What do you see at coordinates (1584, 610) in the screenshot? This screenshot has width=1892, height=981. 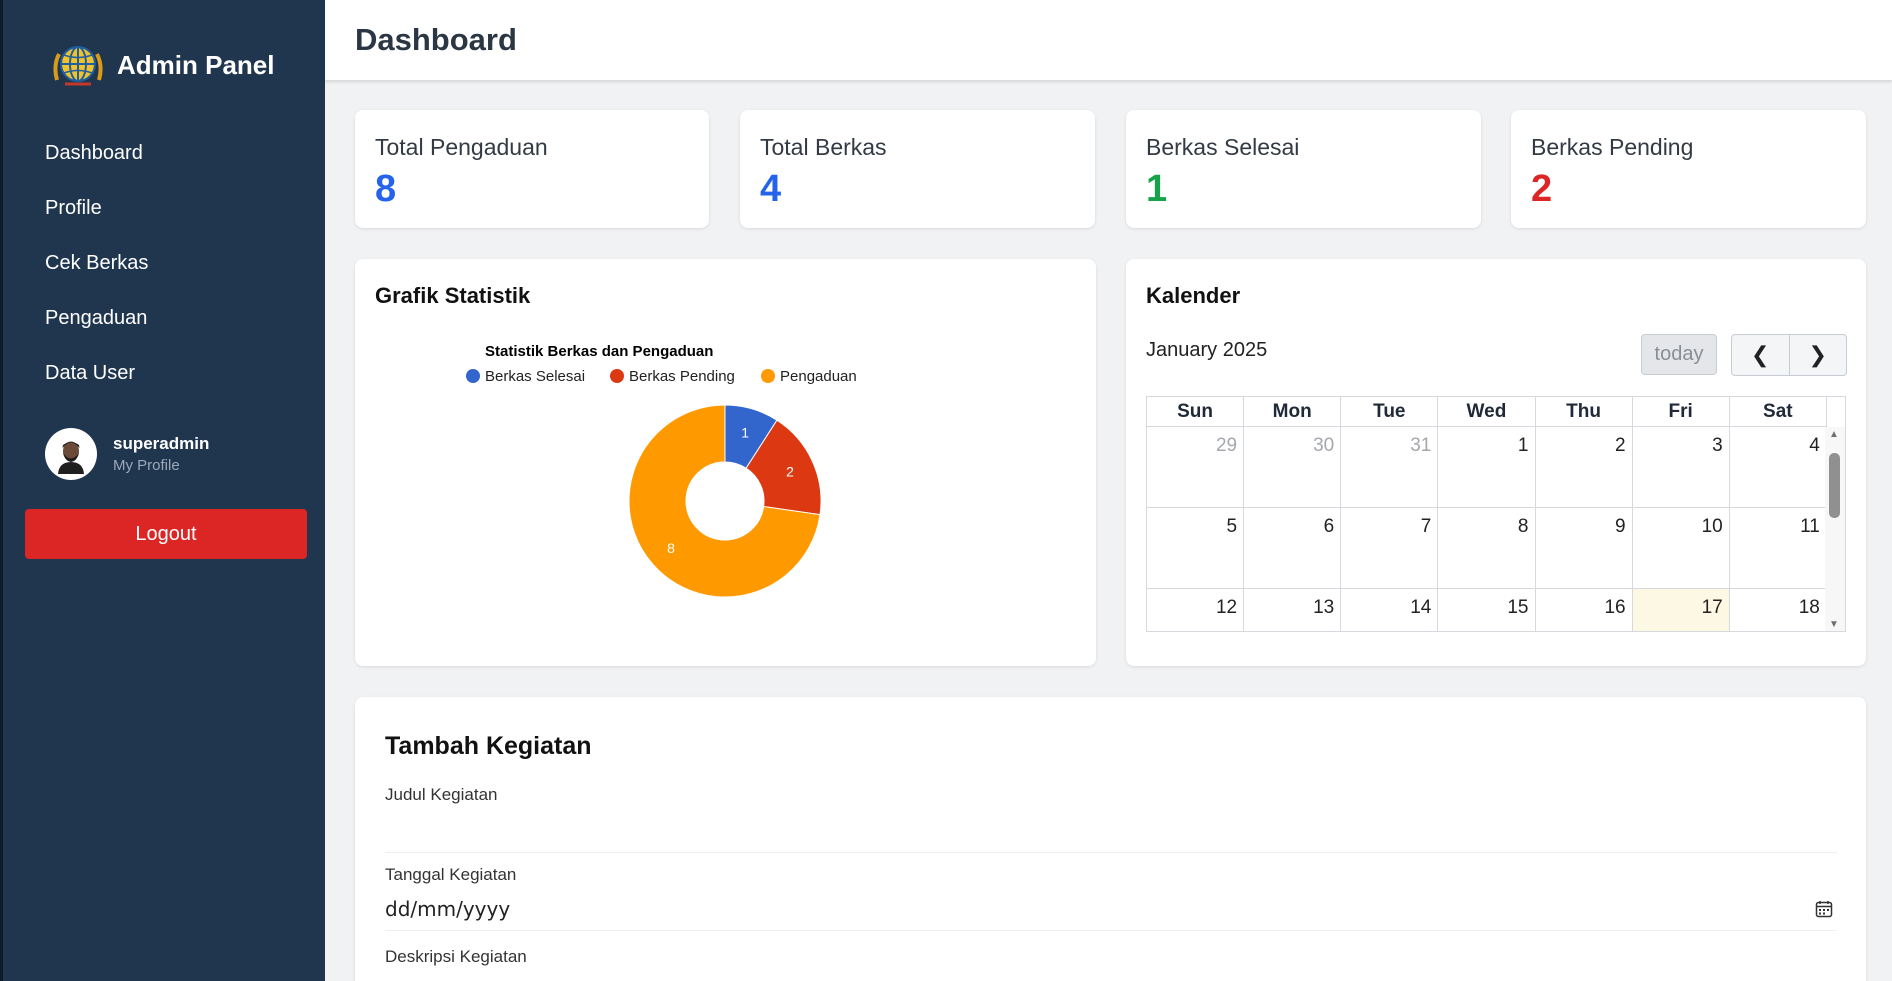 I see `calendar-day: 16` at bounding box center [1584, 610].